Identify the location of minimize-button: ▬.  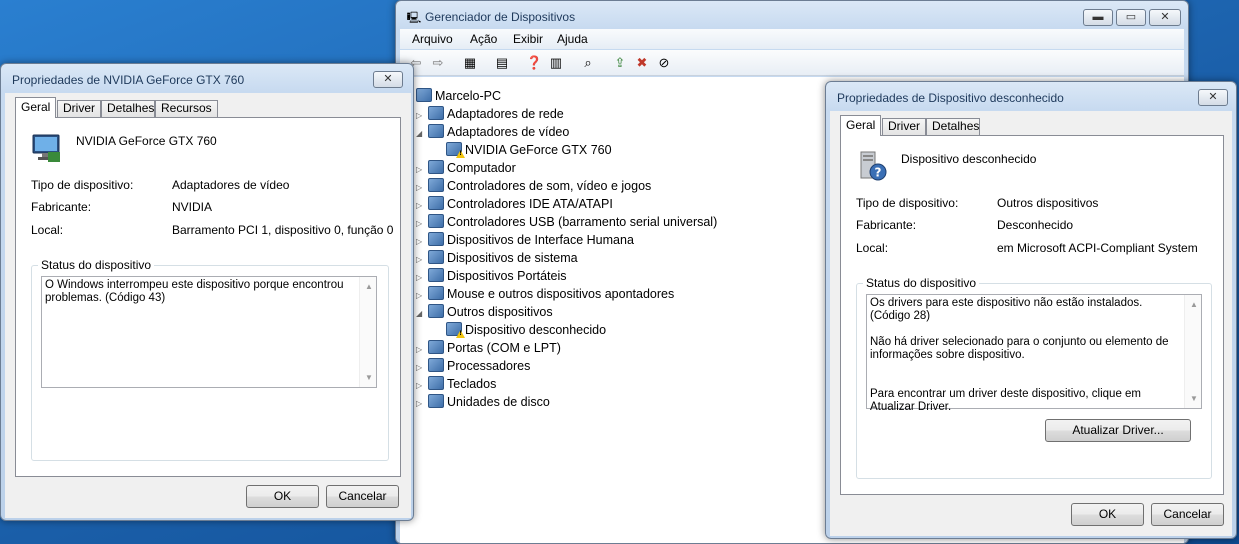
(1098, 17).